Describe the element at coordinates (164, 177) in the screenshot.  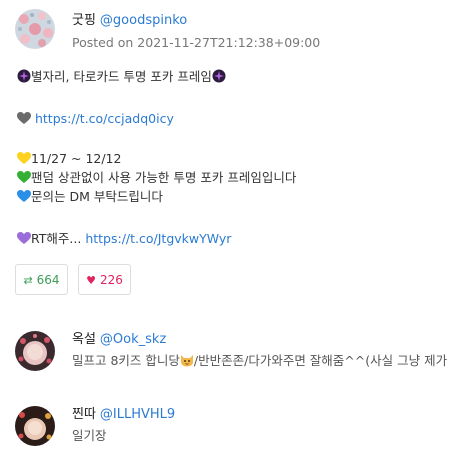
I see `post-note: 팬덤 상관없이 사용 가능한 투명 포카 프레임입니다` at that location.